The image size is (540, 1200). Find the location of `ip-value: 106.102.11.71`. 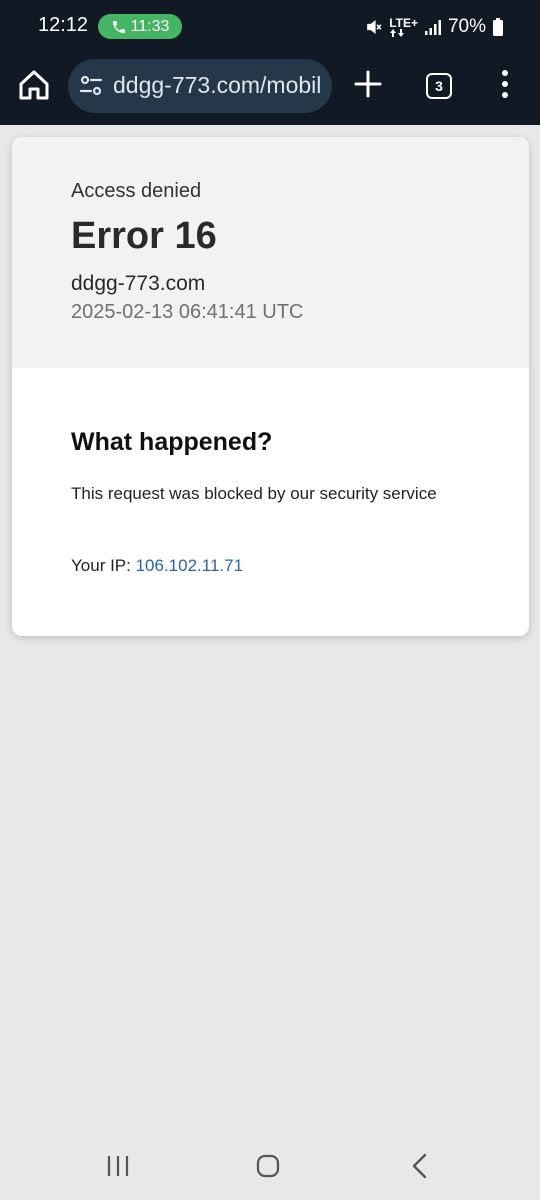

ip-value: 106.102.11.71 is located at coordinates (189, 565).